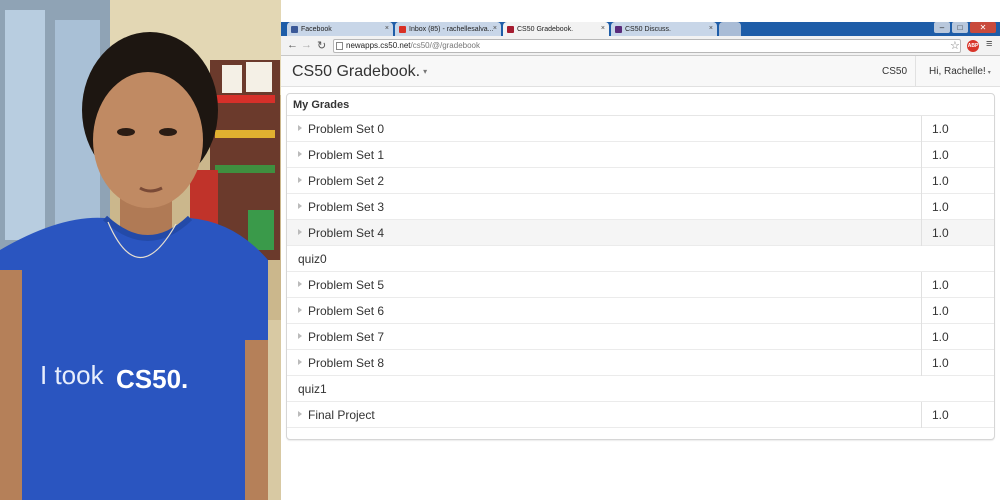 The height and width of the screenshot is (500, 1000). Describe the element at coordinates (640, 129) in the screenshot. I see `grade-row-pset0: Problem Set 0 1.0` at that location.